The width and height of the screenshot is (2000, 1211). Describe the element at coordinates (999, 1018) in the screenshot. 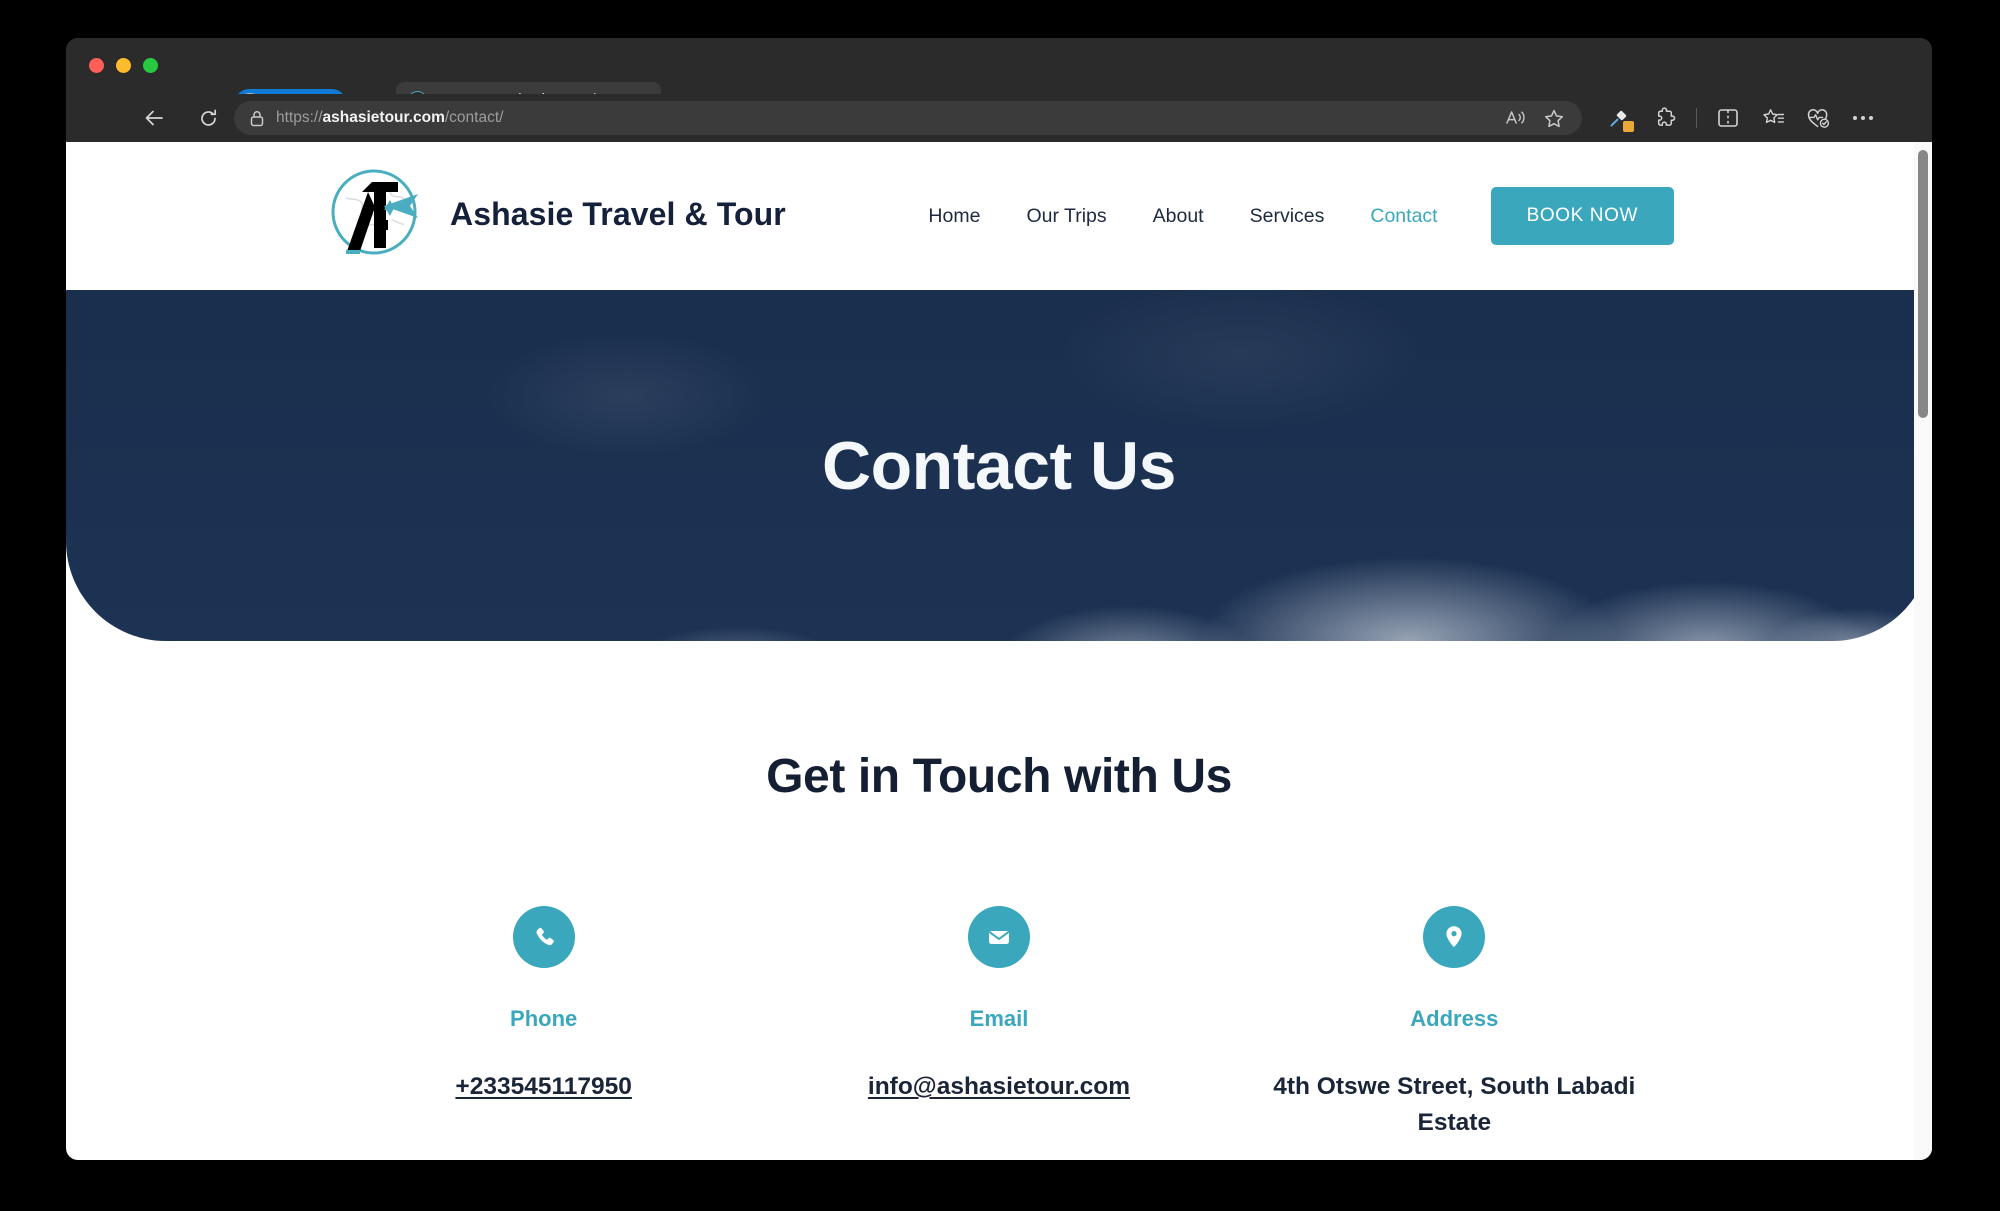

I see `contact-card-label: Email` at that location.